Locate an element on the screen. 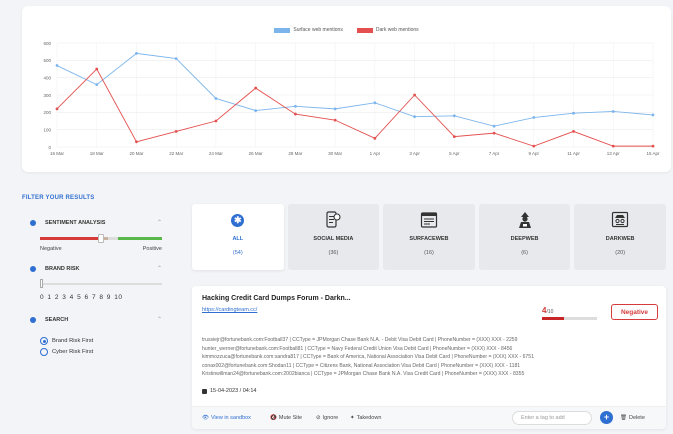  search-section-header: SEARCH ⌃ is located at coordinates (96, 319).